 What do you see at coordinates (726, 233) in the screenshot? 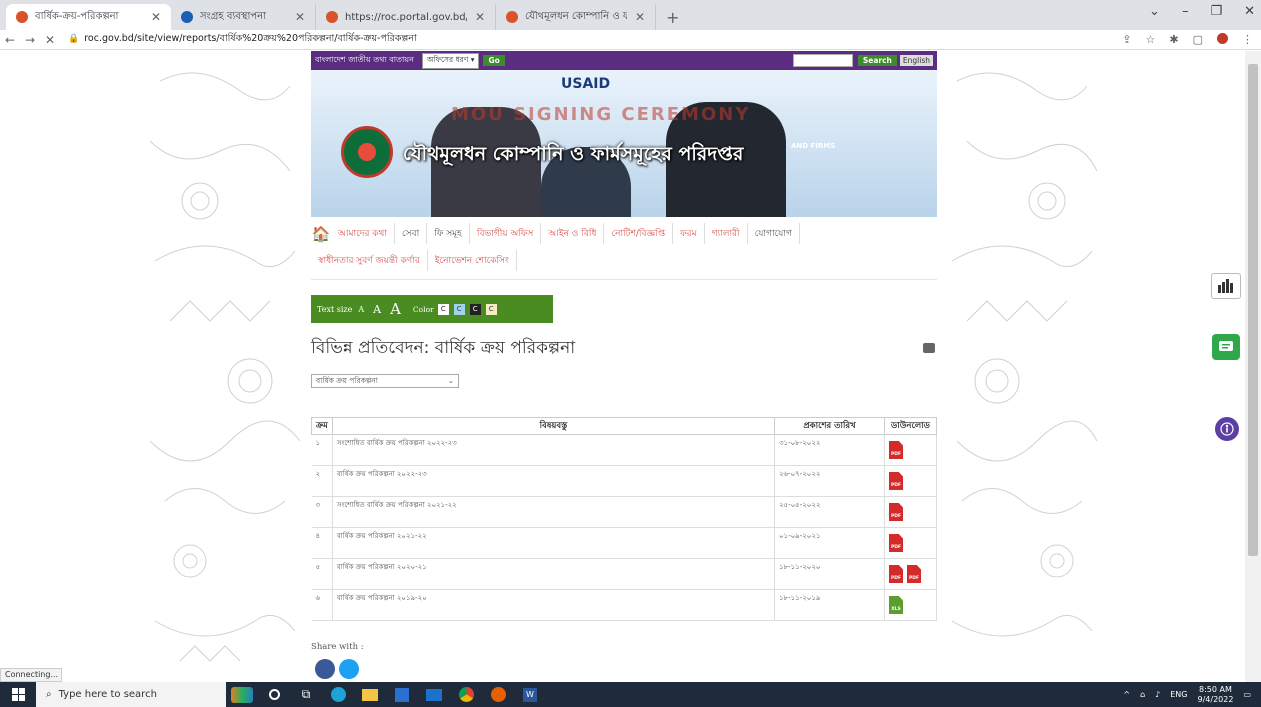
I see `menu-item: গ্যালারী` at bounding box center [726, 233].